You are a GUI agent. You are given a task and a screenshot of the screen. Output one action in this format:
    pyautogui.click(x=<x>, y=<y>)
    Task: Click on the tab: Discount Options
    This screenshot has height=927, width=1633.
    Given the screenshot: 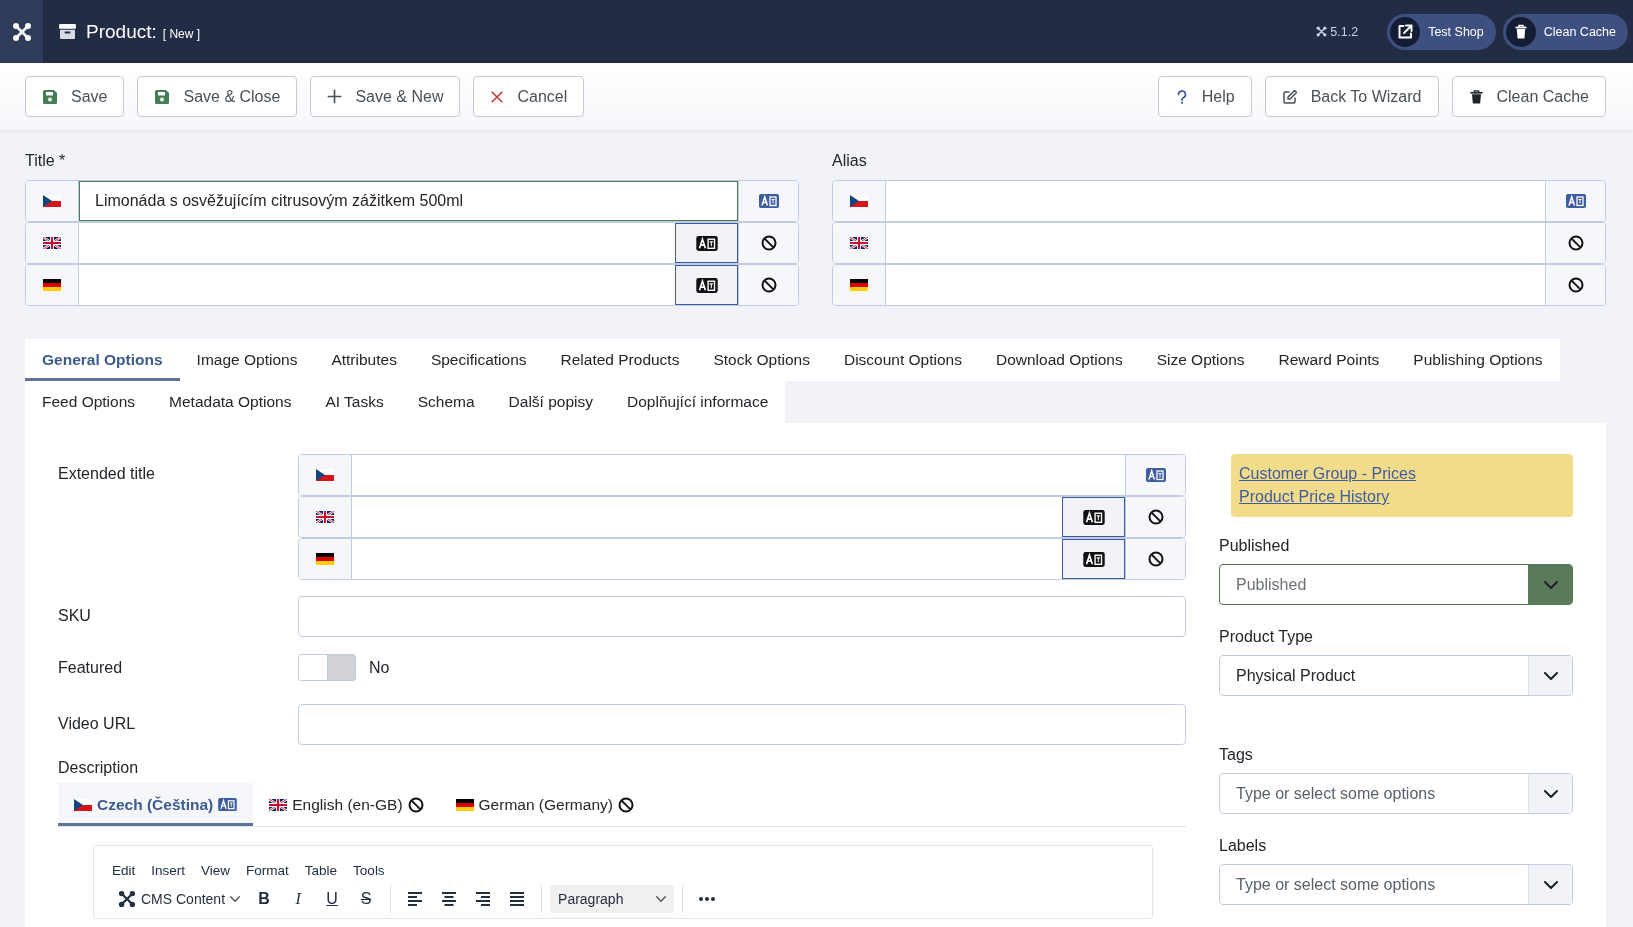 What is the action you would take?
    pyautogui.click(x=902, y=360)
    